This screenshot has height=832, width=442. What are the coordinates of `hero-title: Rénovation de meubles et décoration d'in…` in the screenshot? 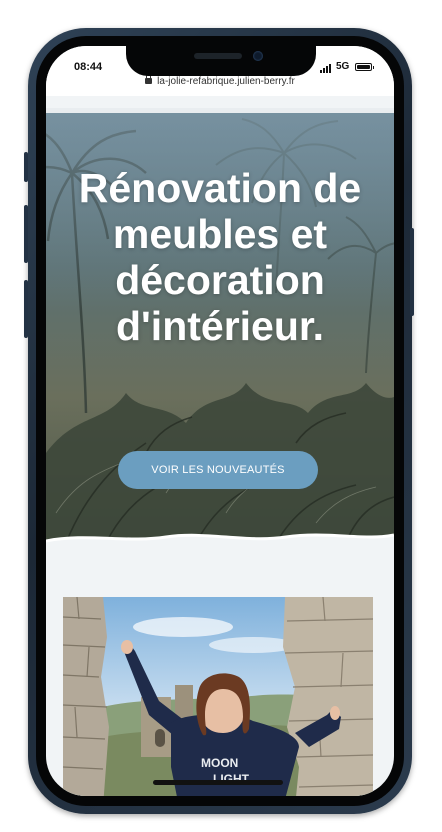 It's located at (220, 257).